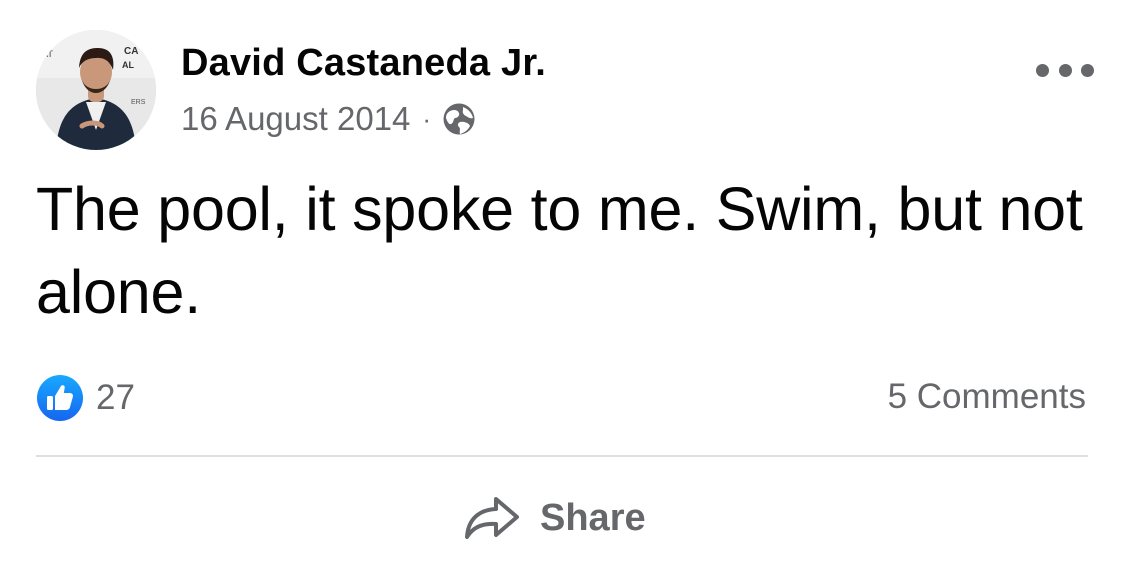  I want to click on avatar: AT CA AL ERS, so click(96, 90).